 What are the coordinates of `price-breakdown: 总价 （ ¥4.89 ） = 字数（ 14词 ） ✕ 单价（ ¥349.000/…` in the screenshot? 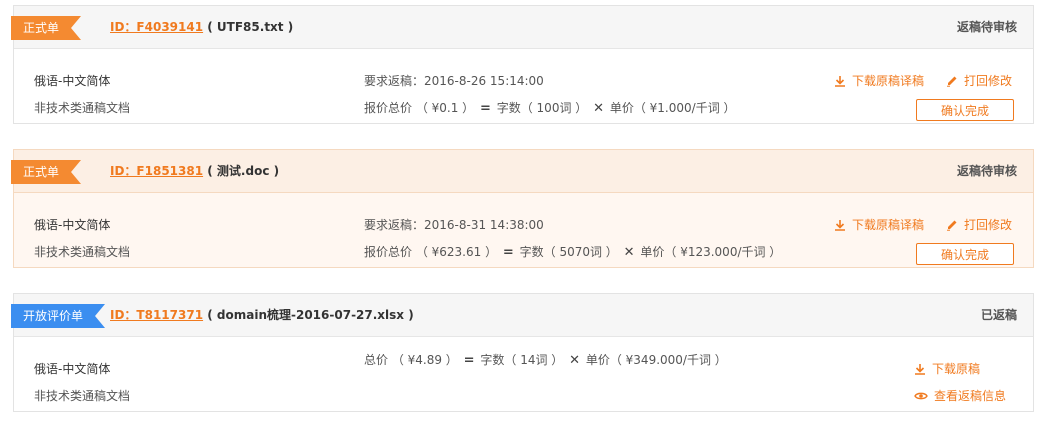 It's located at (545, 359).